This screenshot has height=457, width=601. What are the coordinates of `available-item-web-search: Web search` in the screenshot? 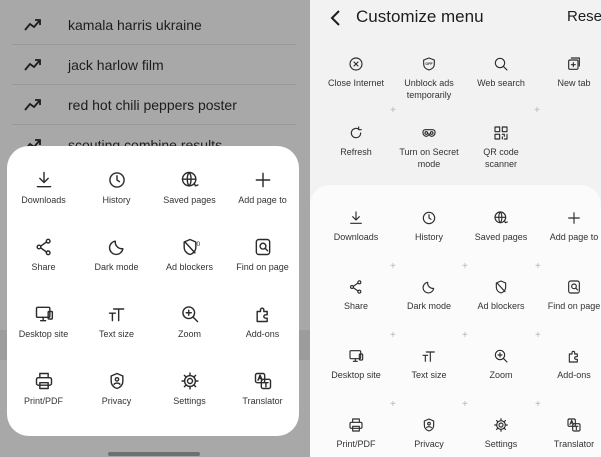 It's located at (501, 72).